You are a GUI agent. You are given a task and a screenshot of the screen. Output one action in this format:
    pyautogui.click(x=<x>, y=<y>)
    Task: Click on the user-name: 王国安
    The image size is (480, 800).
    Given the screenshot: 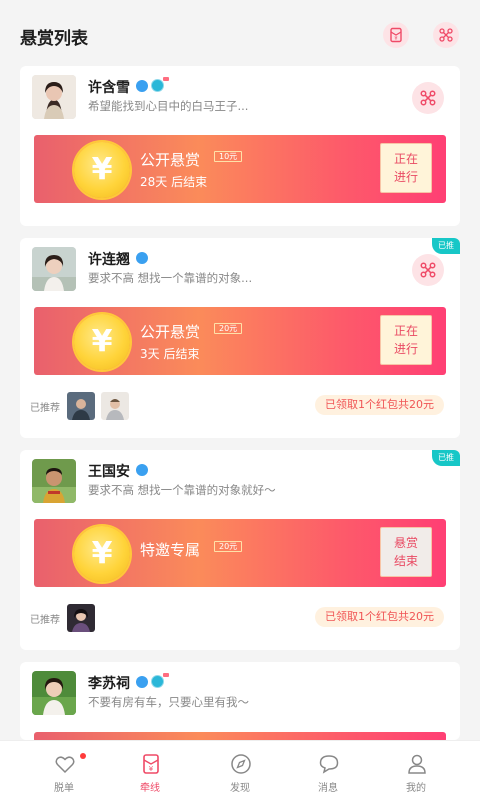 What is the action you would take?
    pyautogui.click(x=109, y=472)
    